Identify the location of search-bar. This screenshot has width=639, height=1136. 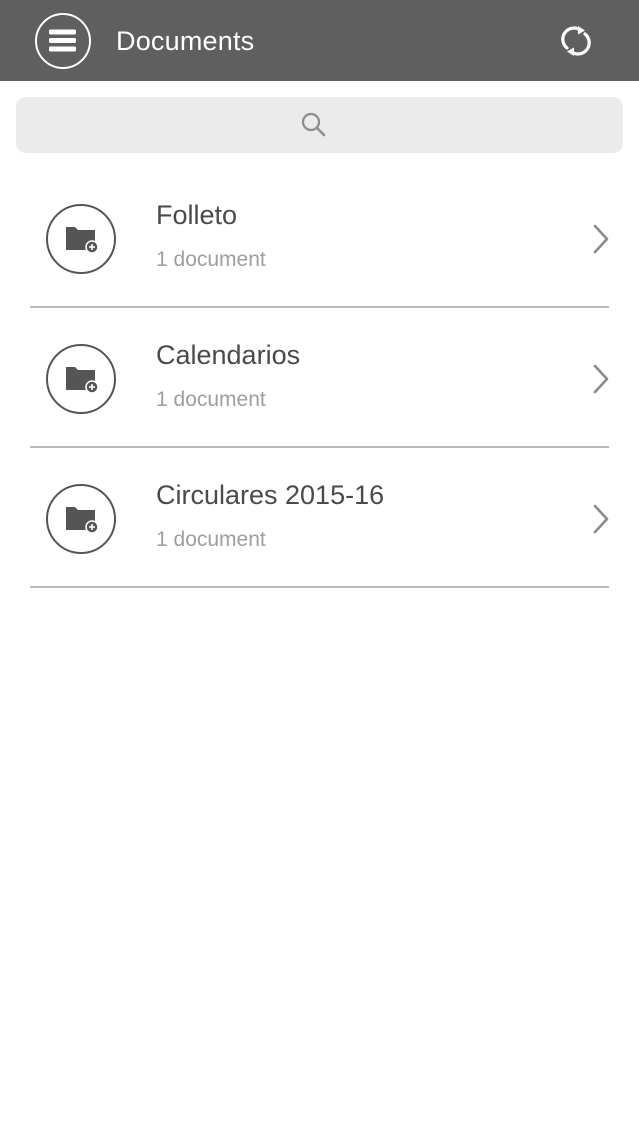
(321, 126).